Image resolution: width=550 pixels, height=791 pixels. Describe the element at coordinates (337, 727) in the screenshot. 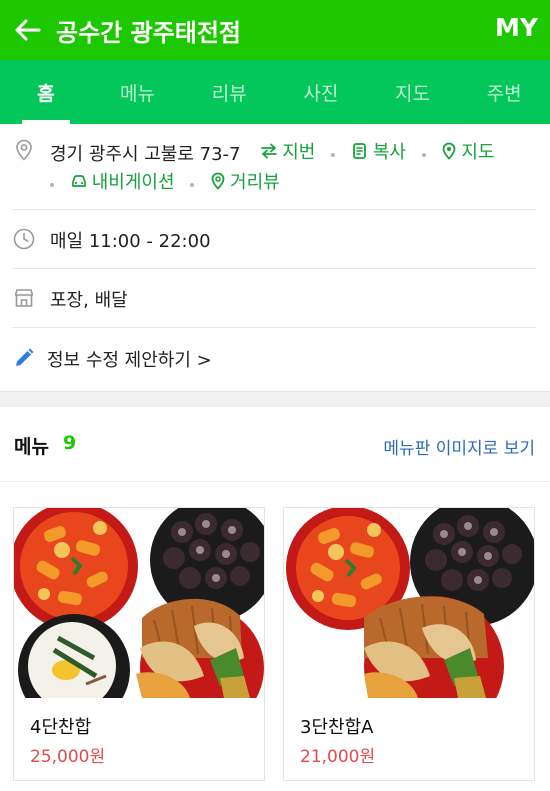

I see `menu-item-name: 3단찬합A` at that location.